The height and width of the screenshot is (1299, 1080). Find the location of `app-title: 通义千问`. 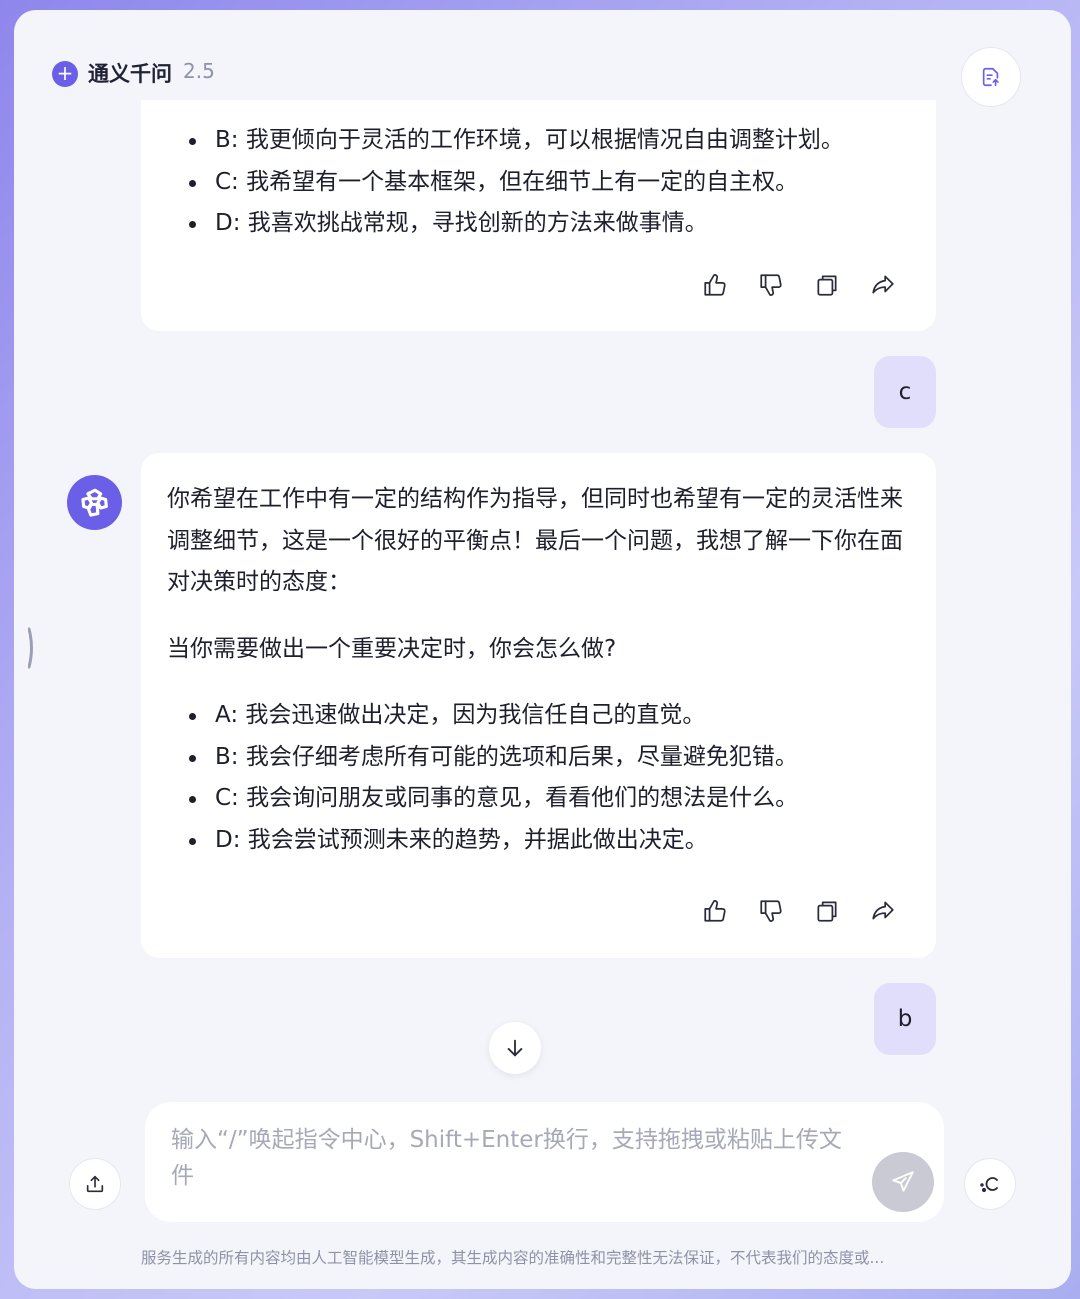

app-title: 通义千问 is located at coordinates (130, 74).